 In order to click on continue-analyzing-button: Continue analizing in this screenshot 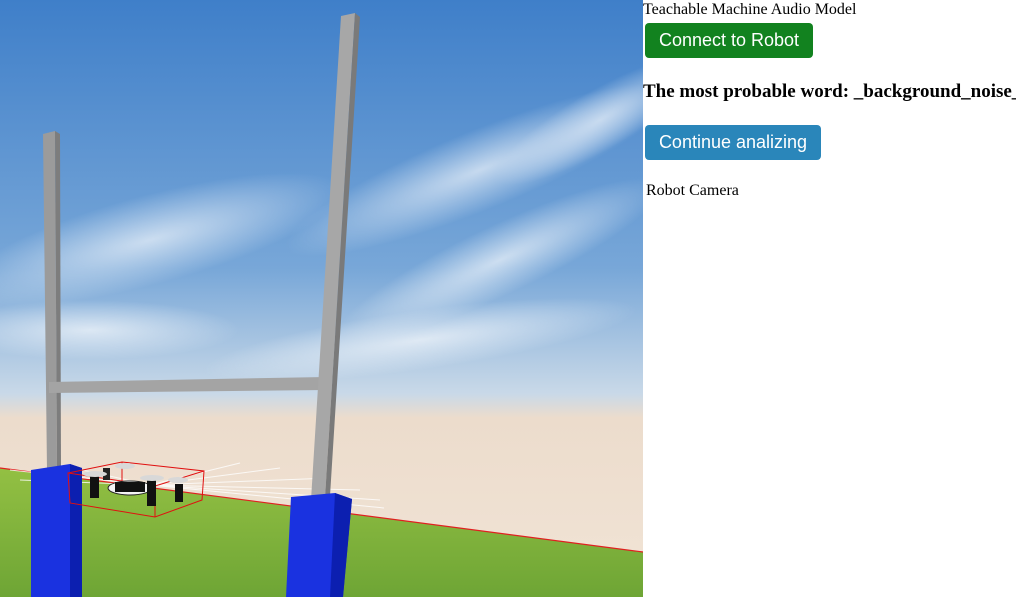, I will do `click(733, 142)`.